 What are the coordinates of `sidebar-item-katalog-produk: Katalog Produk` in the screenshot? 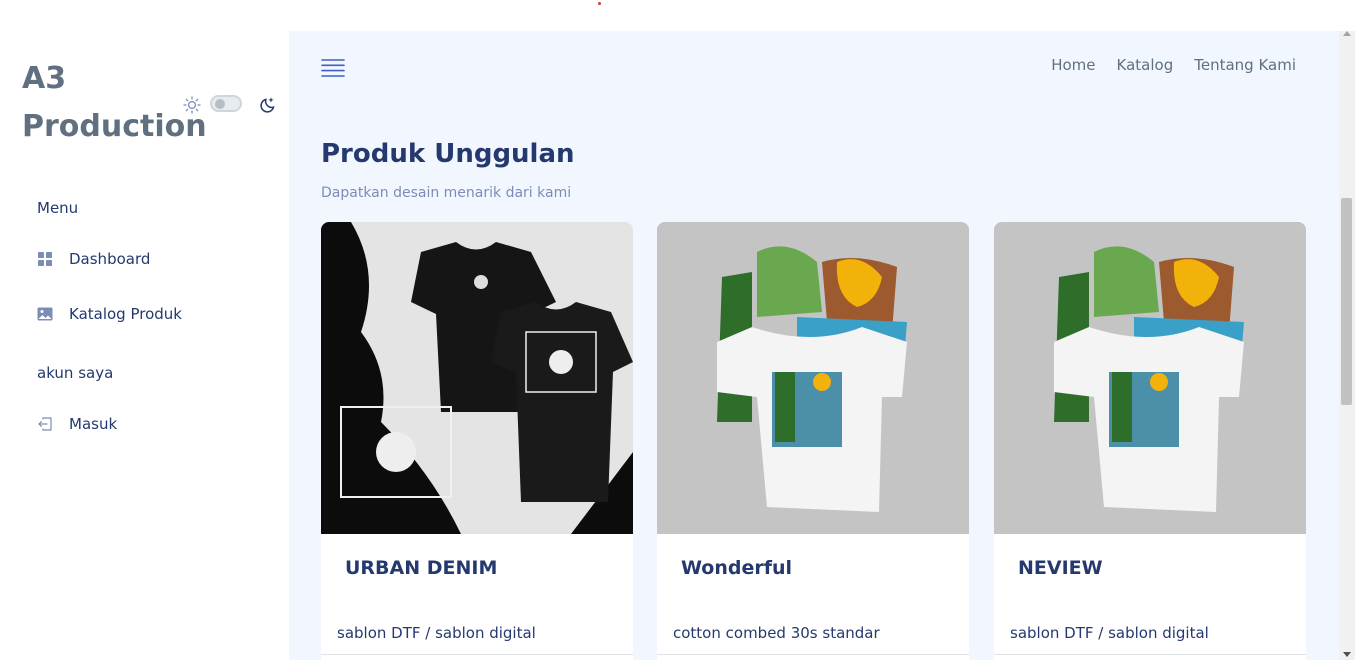 It's located at (109, 314).